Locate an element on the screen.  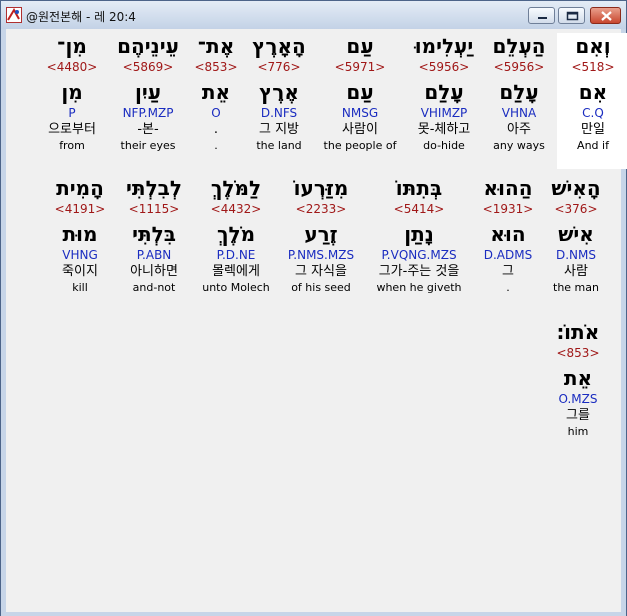
parsing-code: NMSG is located at coordinates (360, 113).